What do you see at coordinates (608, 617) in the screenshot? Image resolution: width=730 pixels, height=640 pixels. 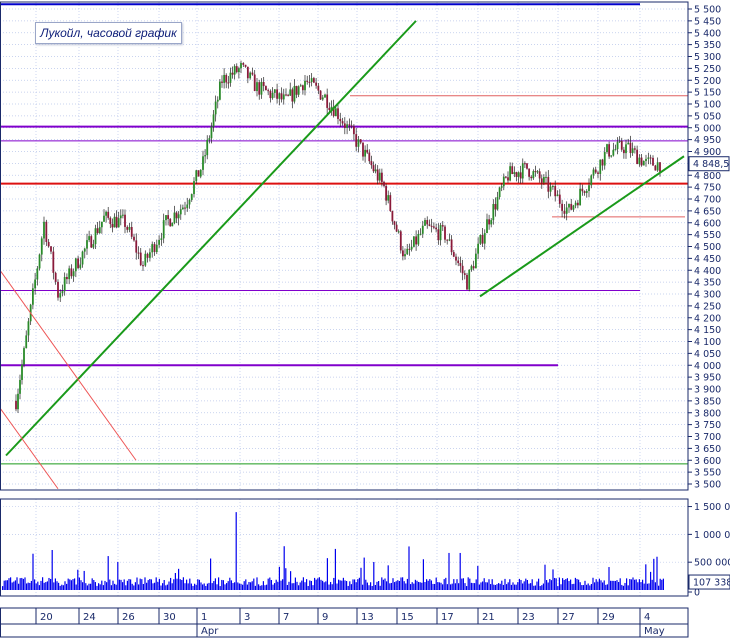 I see `x-tick-label: 29` at bounding box center [608, 617].